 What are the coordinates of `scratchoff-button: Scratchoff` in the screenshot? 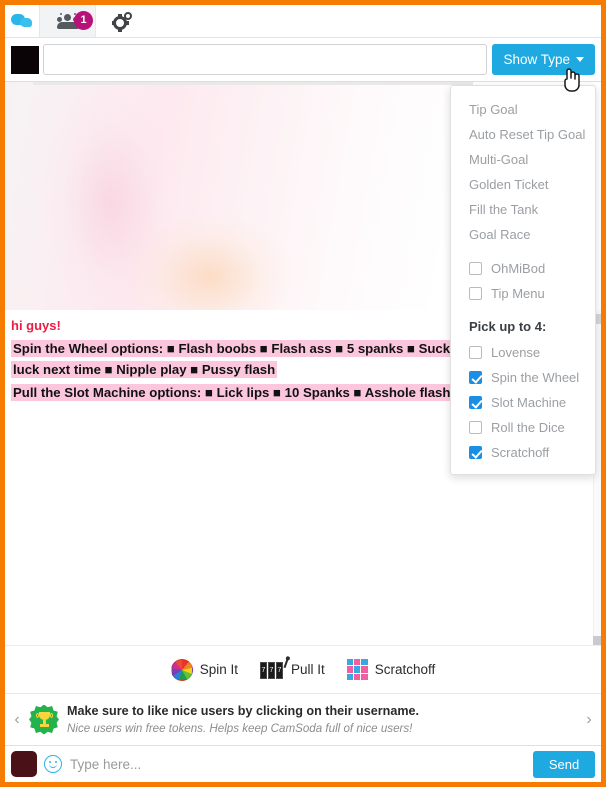 It's located at (391, 669).